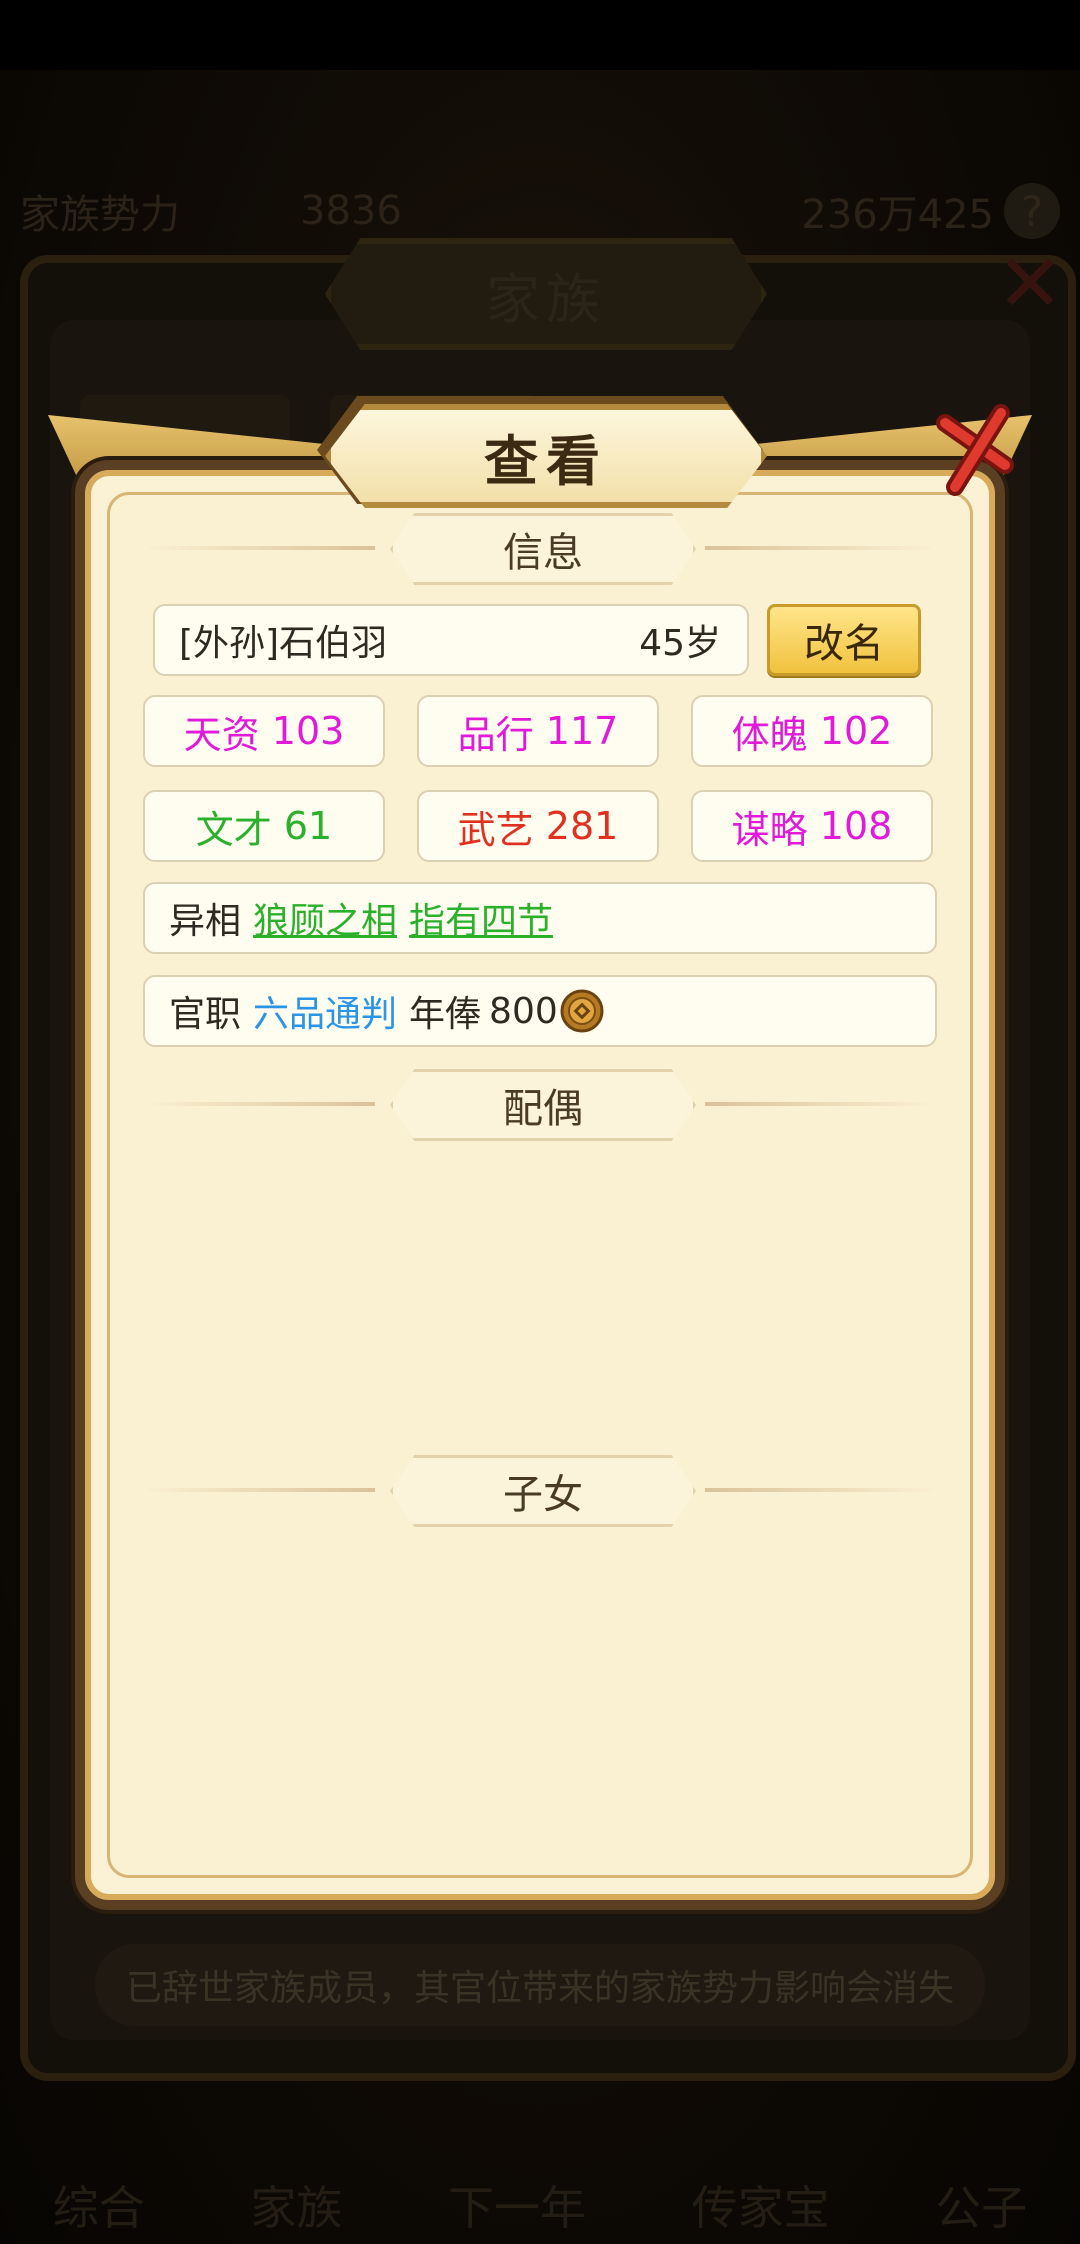 Image resolution: width=1080 pixels, height=2244 pixels. Describe the element at coordinates (975, 450) in the screenshot. I see `close-icon-graphic` at that location.